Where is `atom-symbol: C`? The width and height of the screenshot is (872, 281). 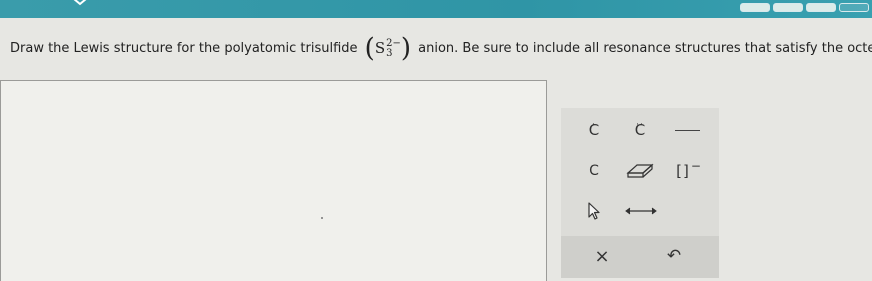 atom-symbol: C is located at coordinates (594, 171).